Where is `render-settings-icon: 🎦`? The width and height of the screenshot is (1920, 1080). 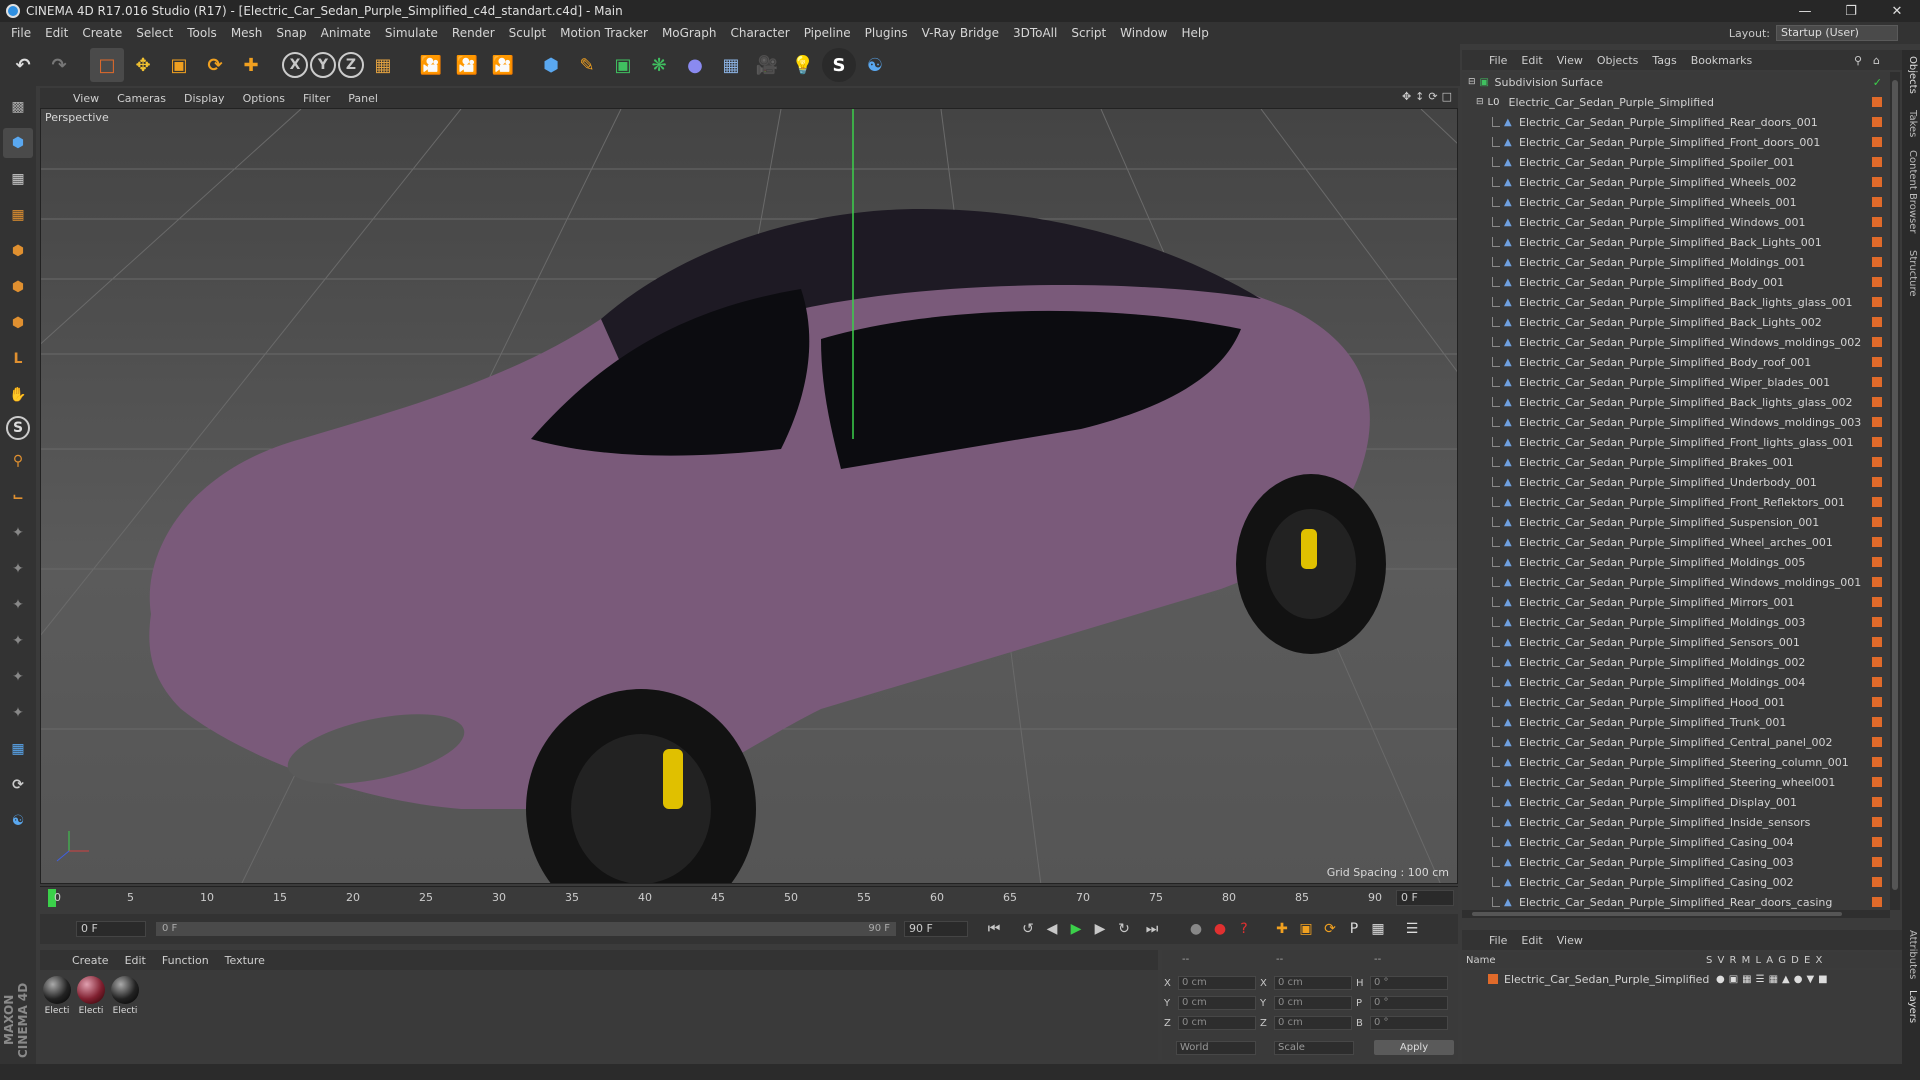 render-settings-icon: 🎦 is located at coordinates (503, 65).